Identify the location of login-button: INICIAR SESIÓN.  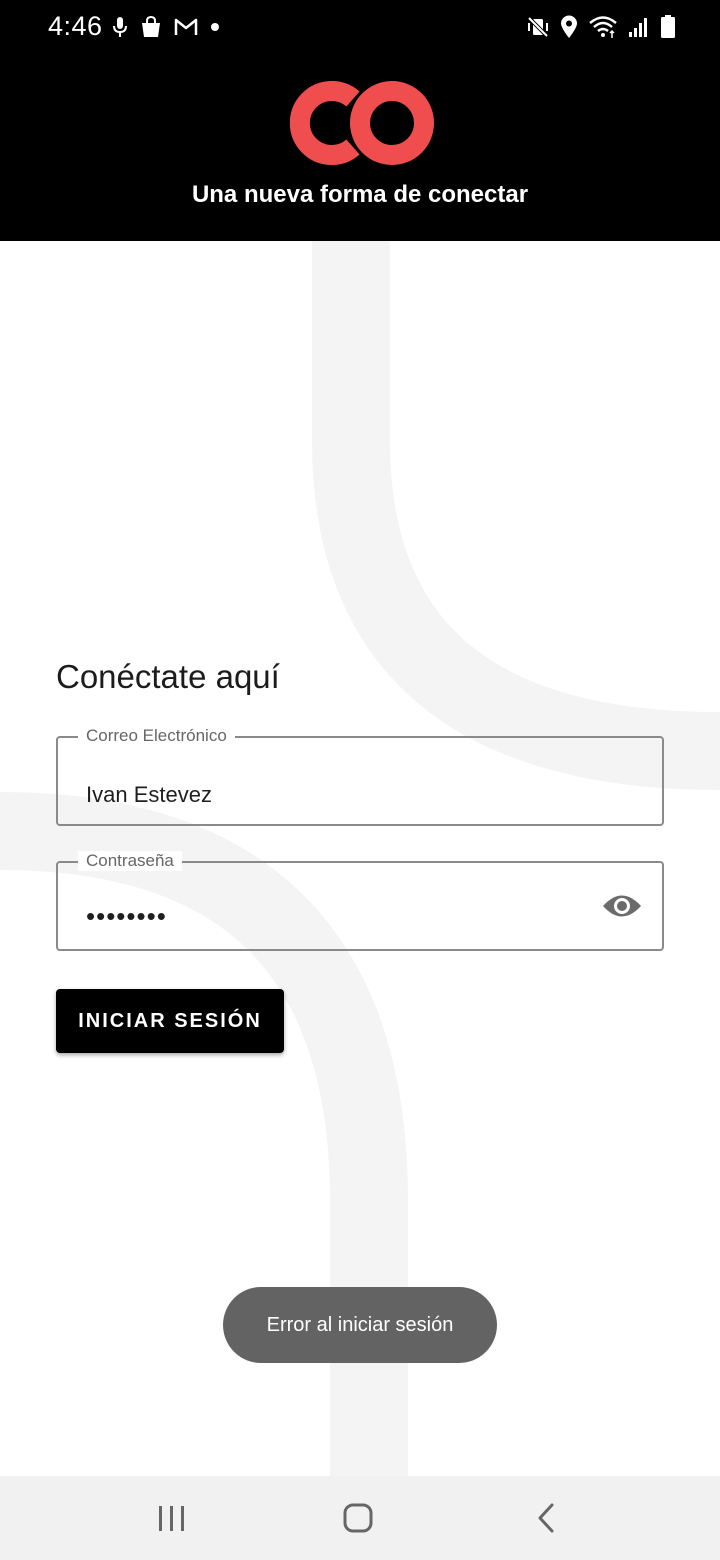
(170, 1021).